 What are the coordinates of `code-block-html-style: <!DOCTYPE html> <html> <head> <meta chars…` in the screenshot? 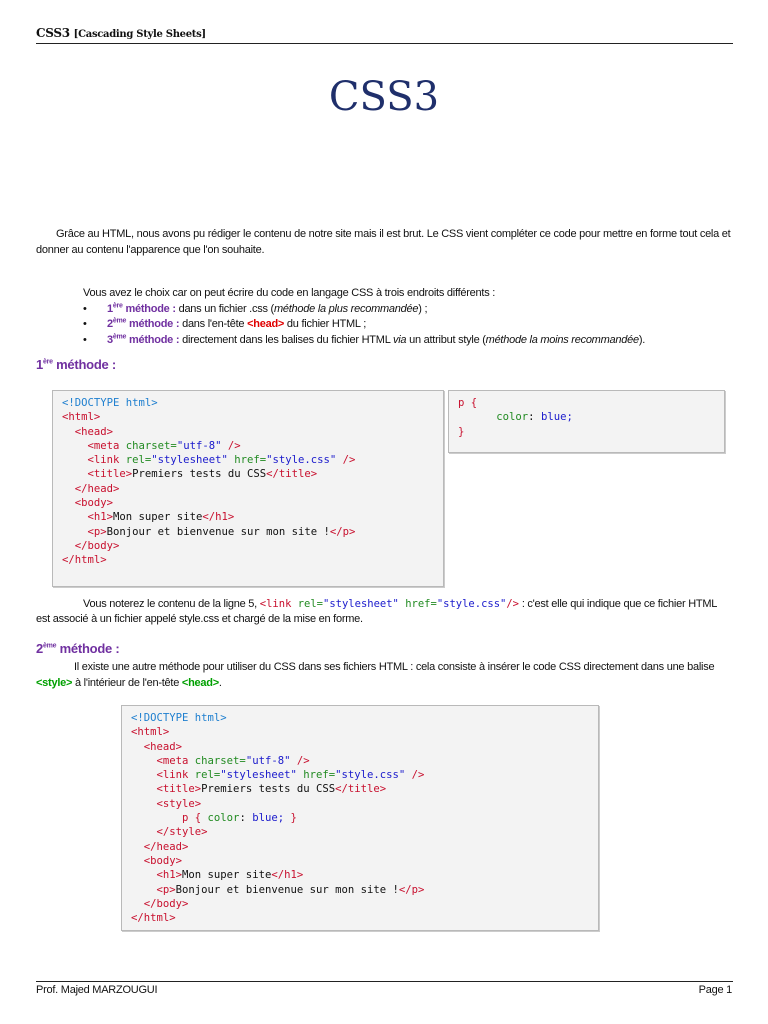 It's located at (360, 818).